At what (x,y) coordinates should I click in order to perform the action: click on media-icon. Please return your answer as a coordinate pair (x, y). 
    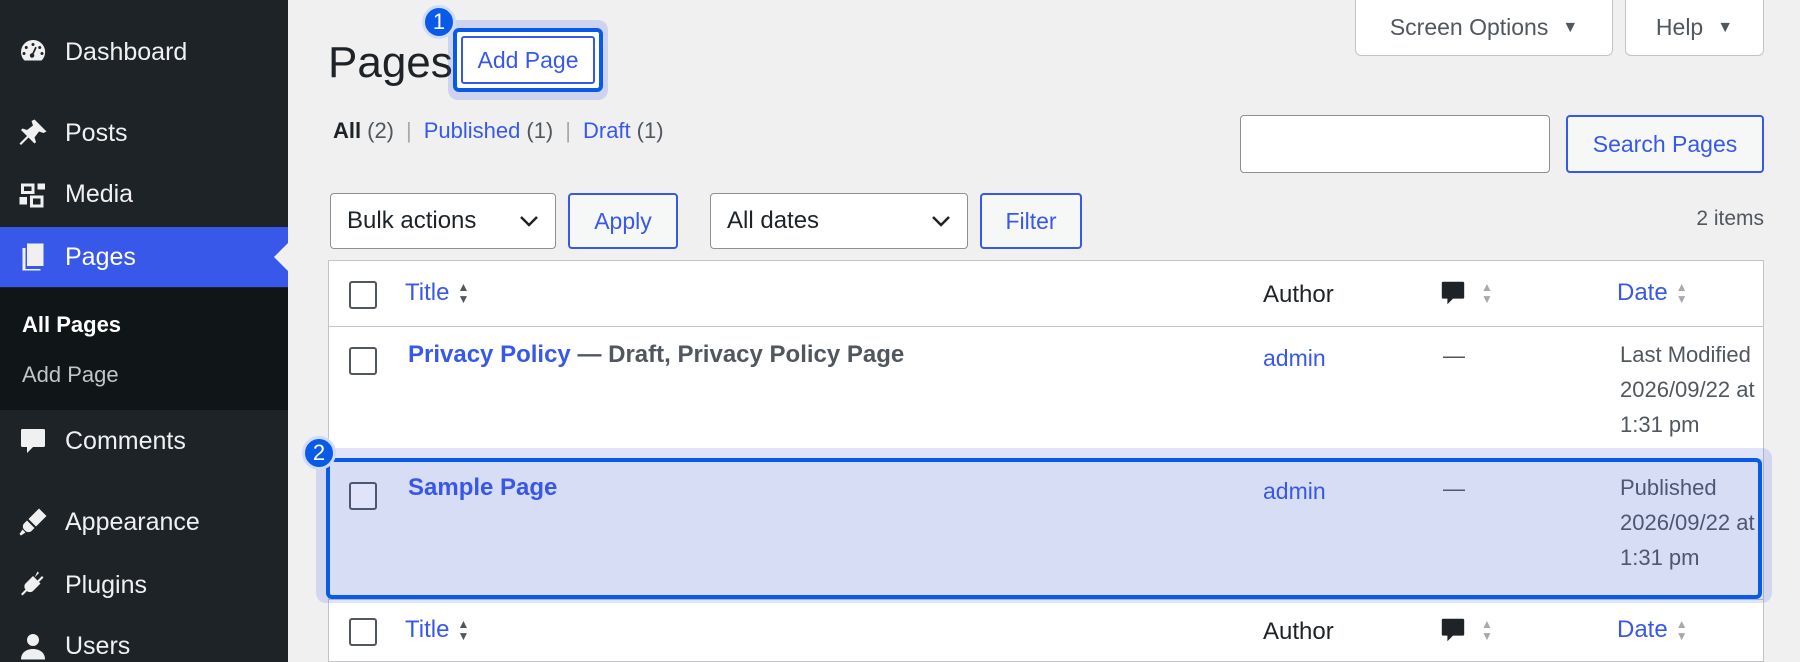
    Looking at the image, I should click on (33, 194).